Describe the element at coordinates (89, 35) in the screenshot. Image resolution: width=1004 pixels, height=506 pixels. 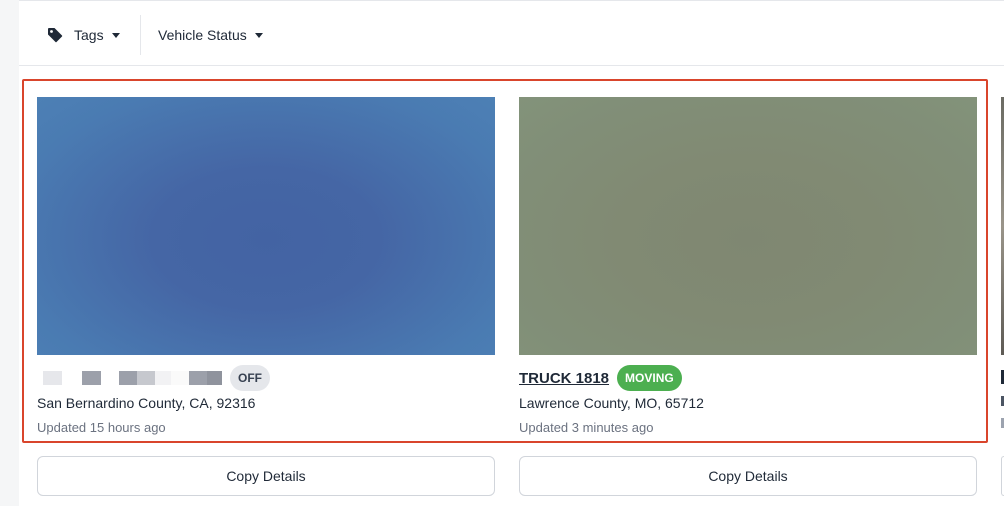
I see `tags-filter-label: Tags` at that location.